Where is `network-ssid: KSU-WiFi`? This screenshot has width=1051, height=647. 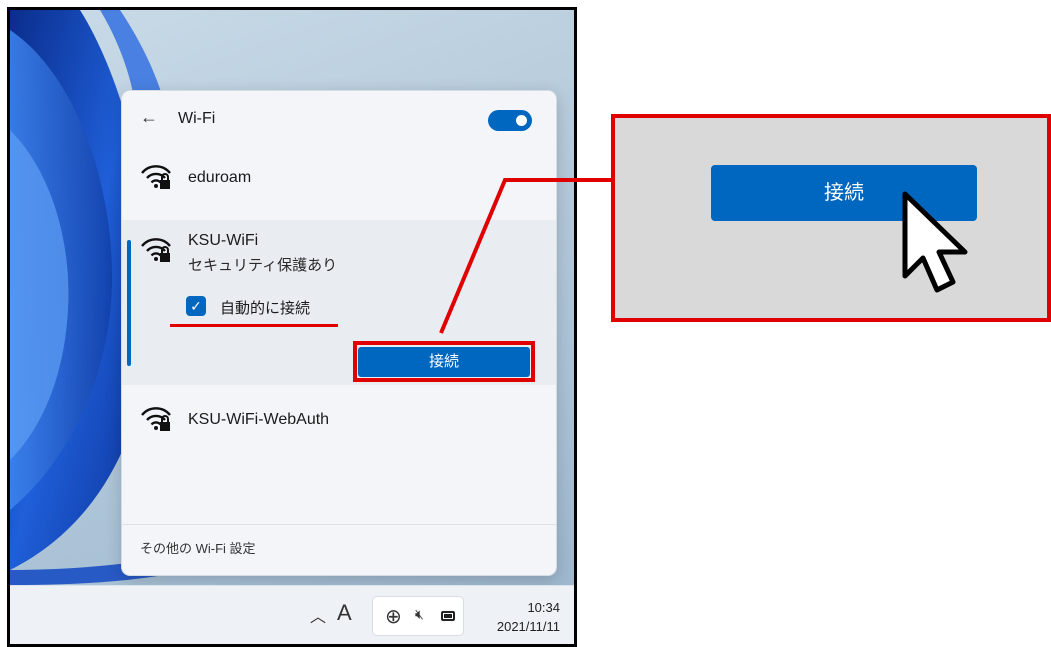
network-ssid: KSU-WiFi is located at coordinates (223, 240).